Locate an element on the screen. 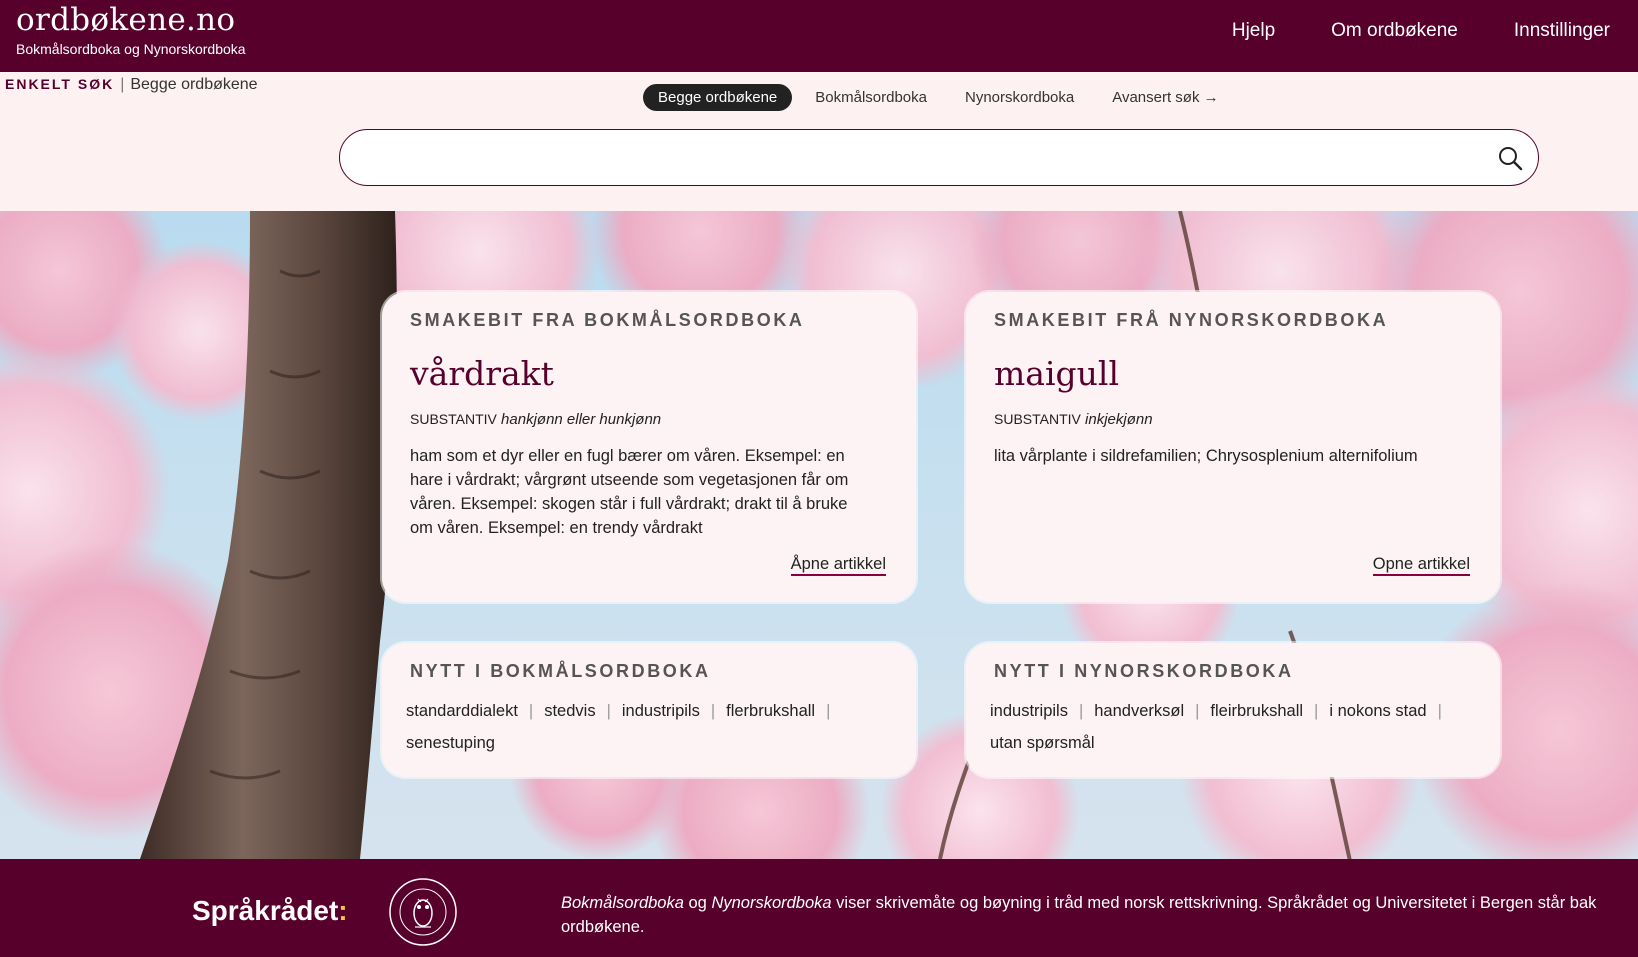 Image resolution: width=1638 pixels, height=957 pixels. sprakradet-logo-text: Språkrådet is located at coordinates (265, 910).